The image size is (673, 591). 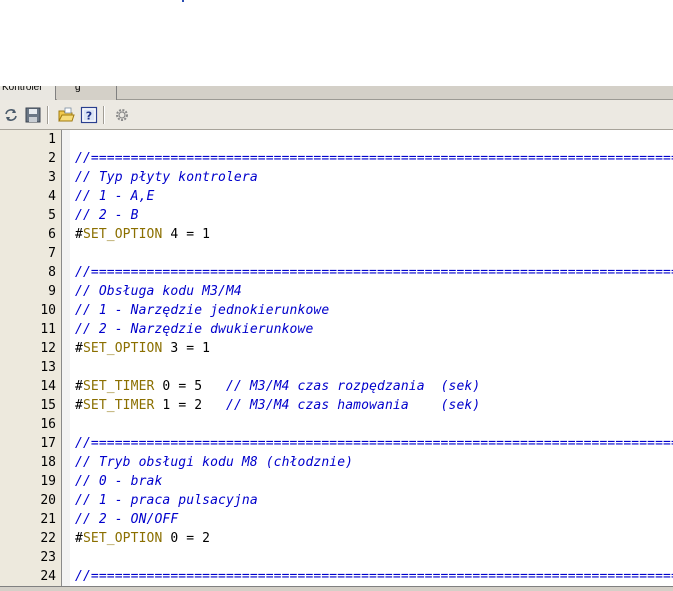 I want to click on comment-text: // Obsługa kodu M3/M4, so click(x=158, y=291).